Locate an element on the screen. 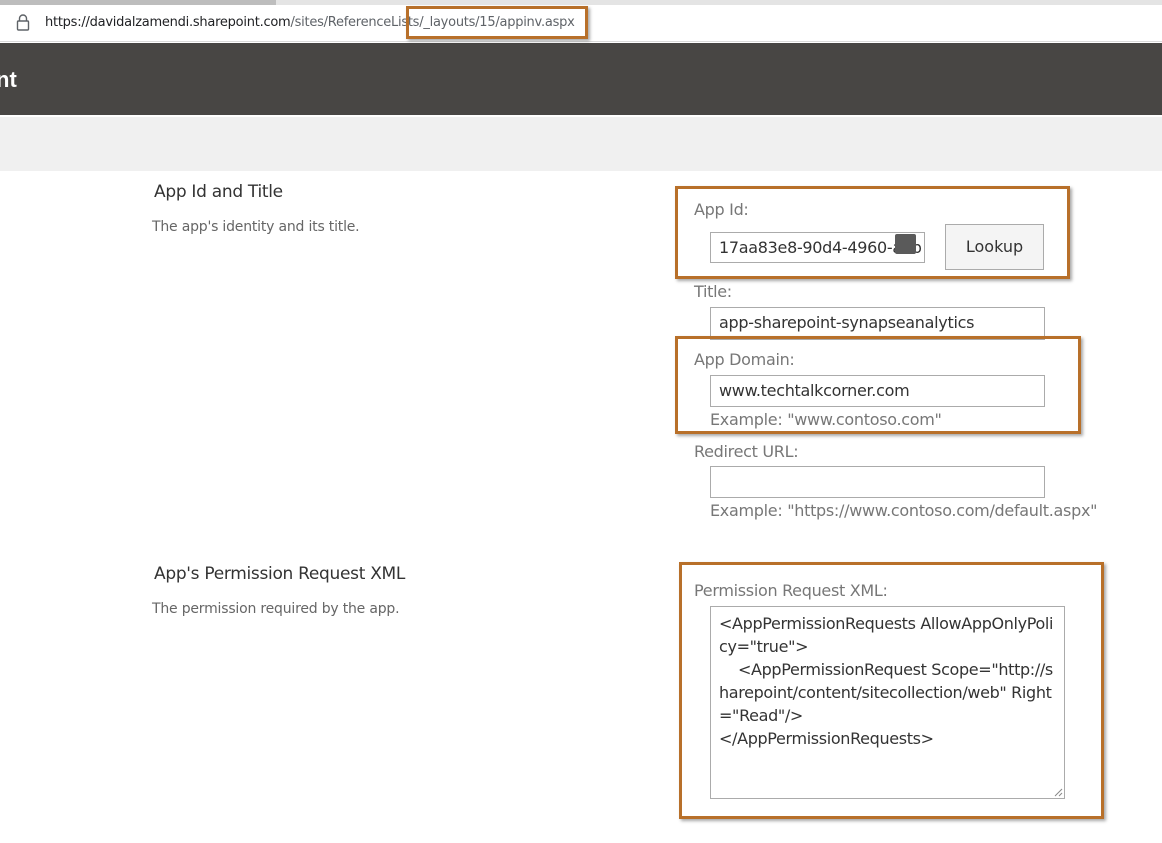 This screenshot has height=843, width=1162. annotation-highlight-app-domain is located at coordinates (878, 385).